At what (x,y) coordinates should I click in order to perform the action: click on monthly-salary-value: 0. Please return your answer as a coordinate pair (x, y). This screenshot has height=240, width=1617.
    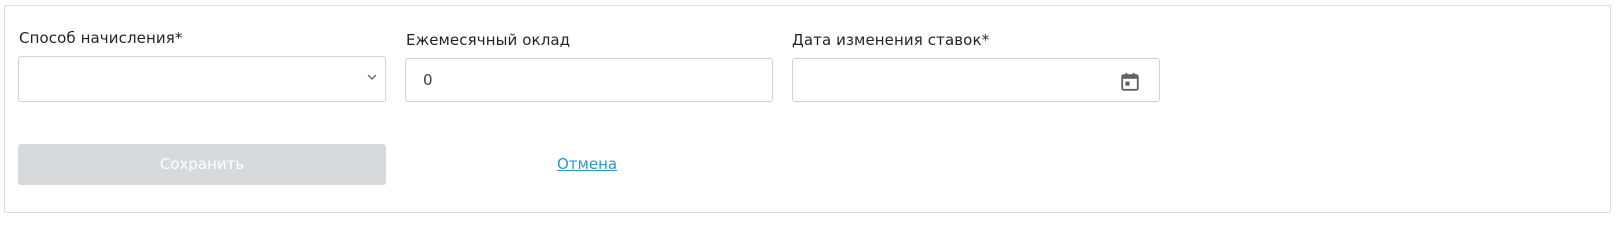
    Looking at the image, I should click on (428, 80).